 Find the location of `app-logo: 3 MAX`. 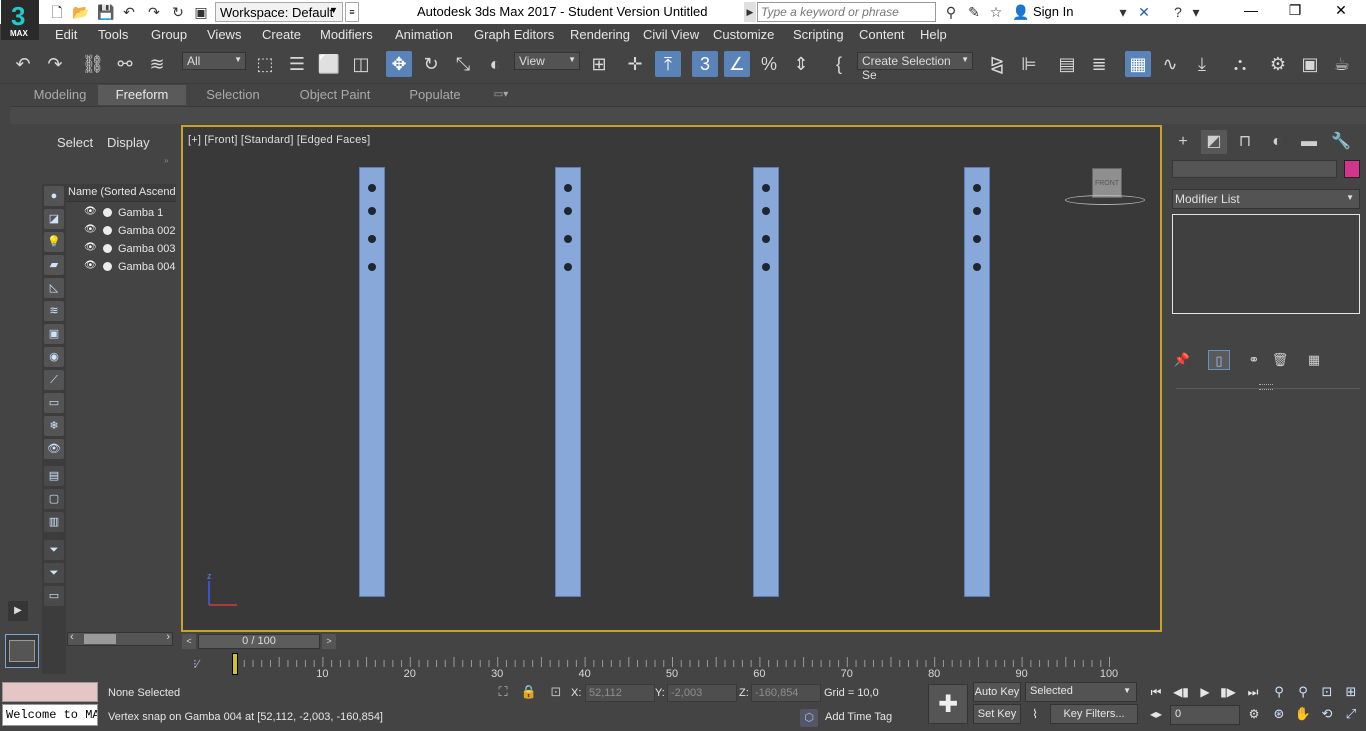

app-logo: 3 MAX is located at coordinates (20, 20).